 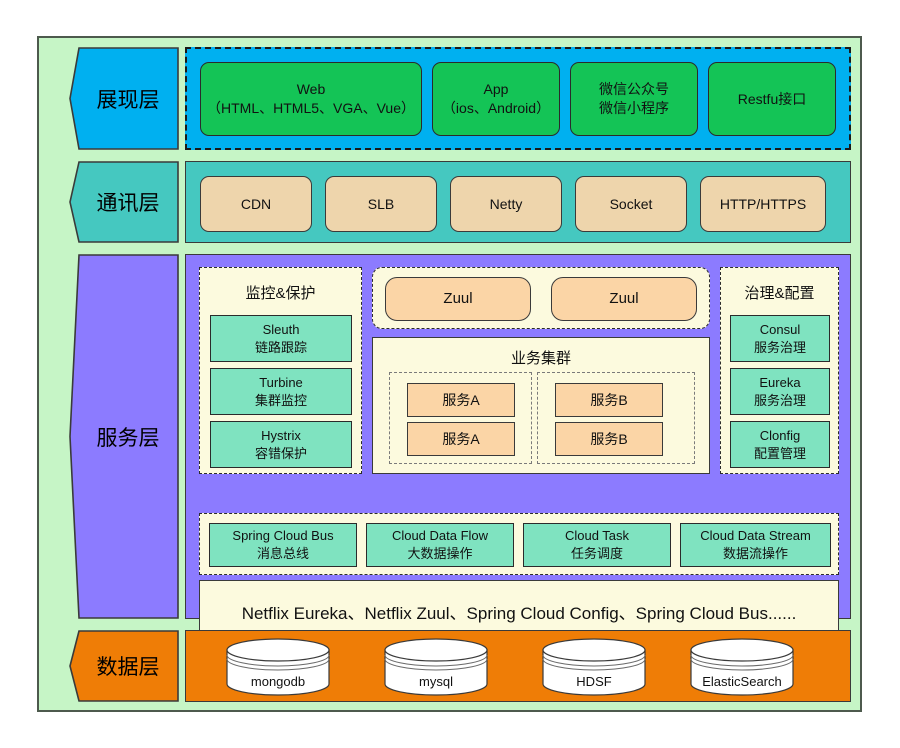 I want to click on service-governance-item-config: Clonfig 配置管理, so click(x=780, y=444).